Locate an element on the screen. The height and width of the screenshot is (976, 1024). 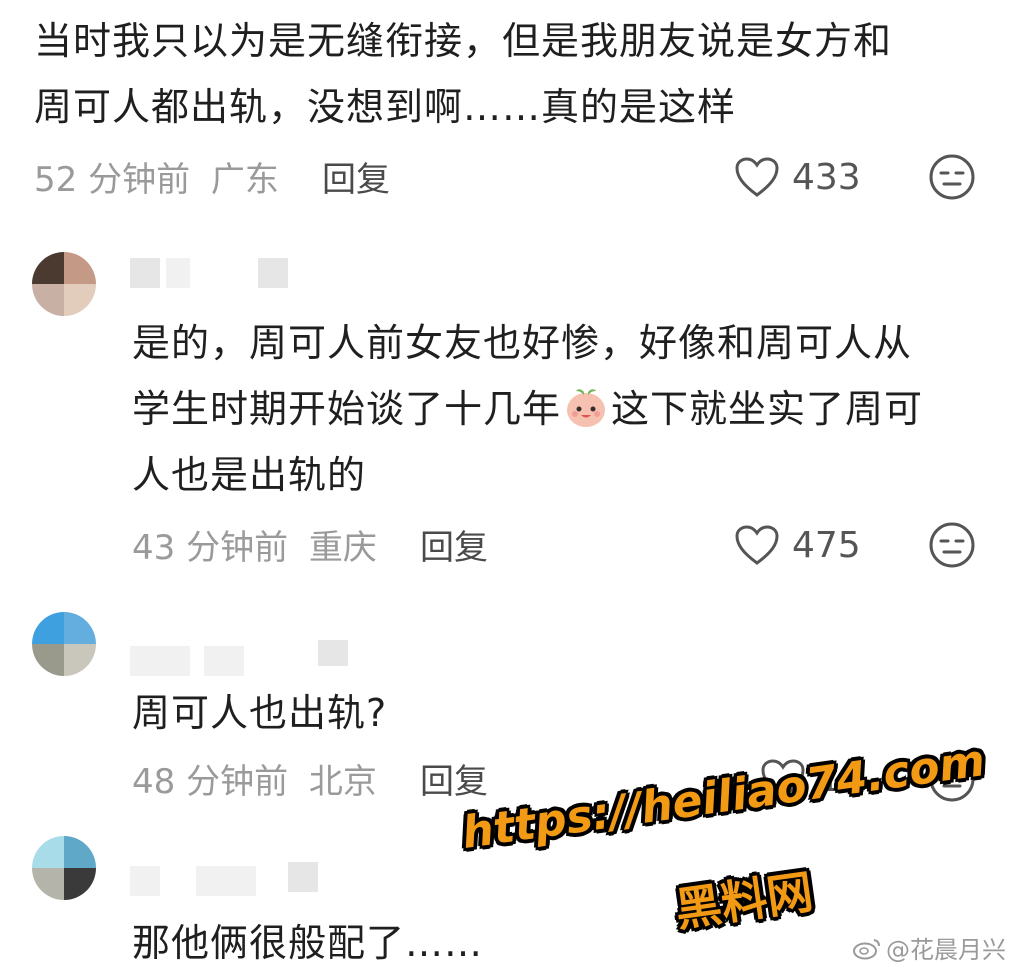
comment-4-username-blurred is located at coordinates (145, 881).